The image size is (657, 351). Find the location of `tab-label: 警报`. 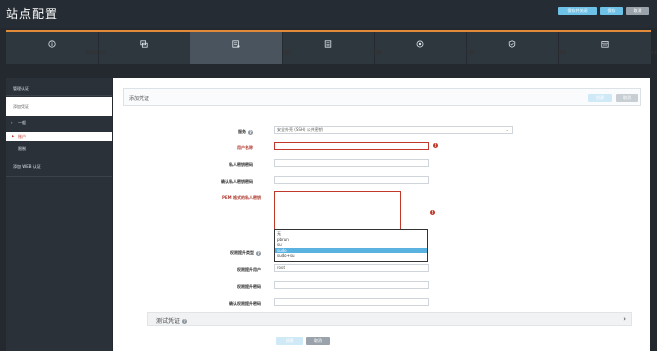

tab-label: 警报 is located at coordinates (562, 52).